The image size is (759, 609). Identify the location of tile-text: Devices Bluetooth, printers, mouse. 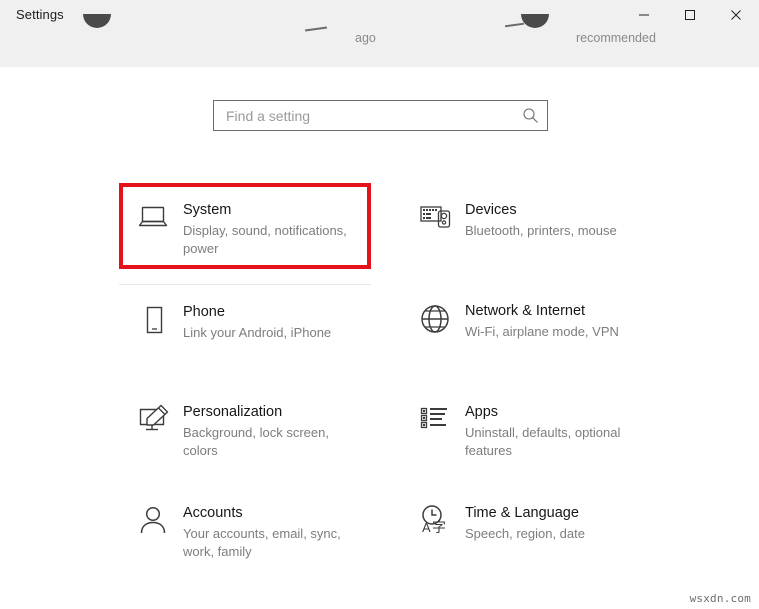
(541, 220).